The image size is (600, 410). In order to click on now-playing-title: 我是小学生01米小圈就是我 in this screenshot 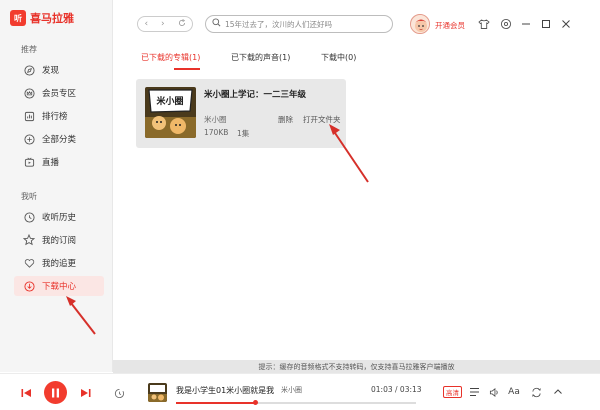, I will do `click(225, 390)`.